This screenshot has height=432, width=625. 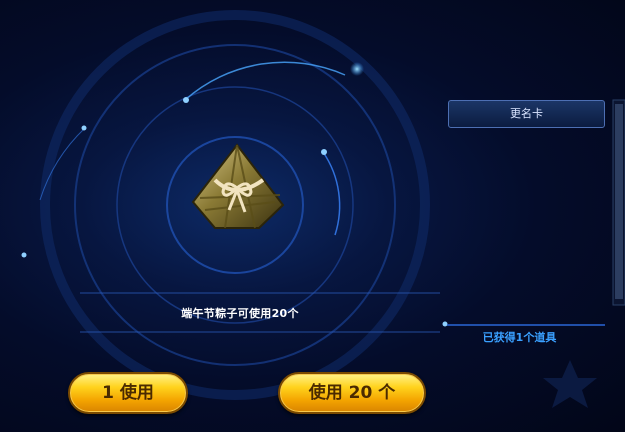 What do you see at coordinates (519, 337) in the screenshot?
I see `obtained-item-text: 已获得1个道具` at bounding box center [519, 337].